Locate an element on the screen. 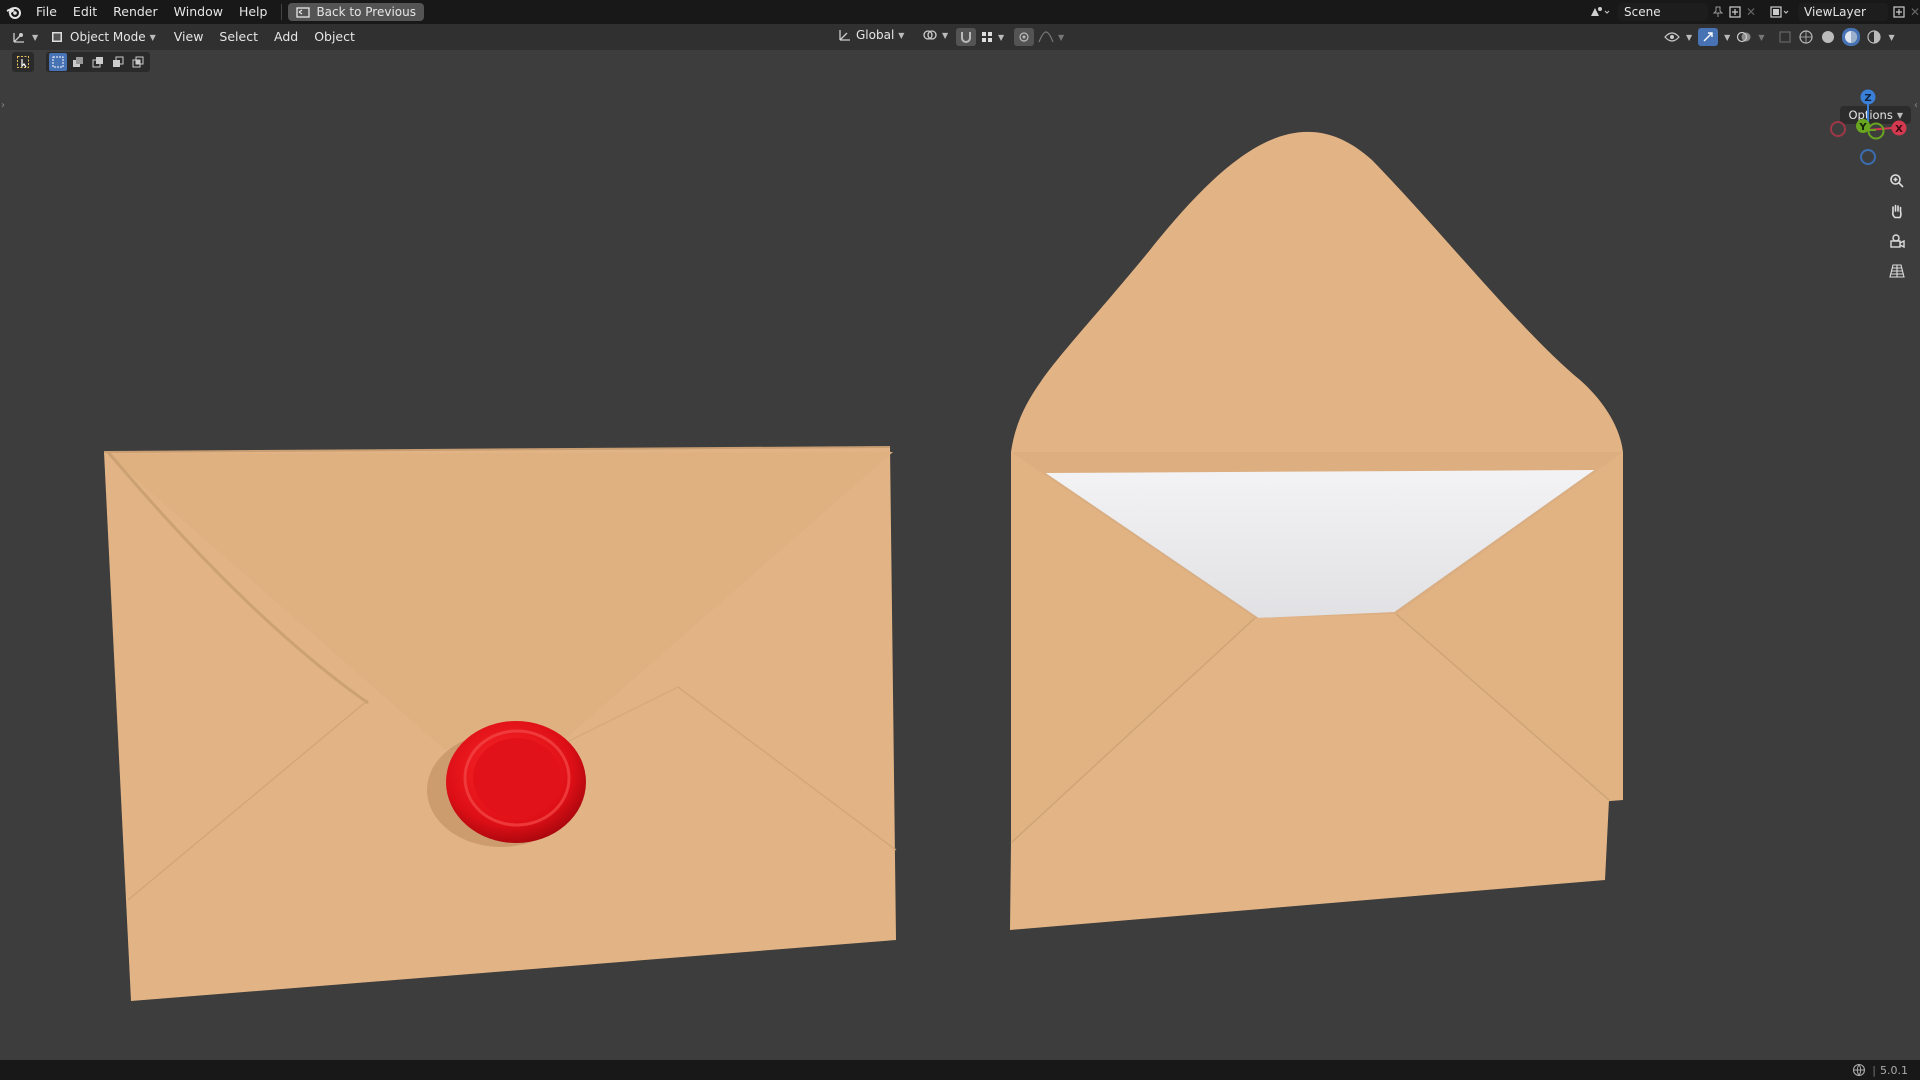 This screenshot has width=1920, height=1080. menu-window: Window is located at coordinates (198, 12).